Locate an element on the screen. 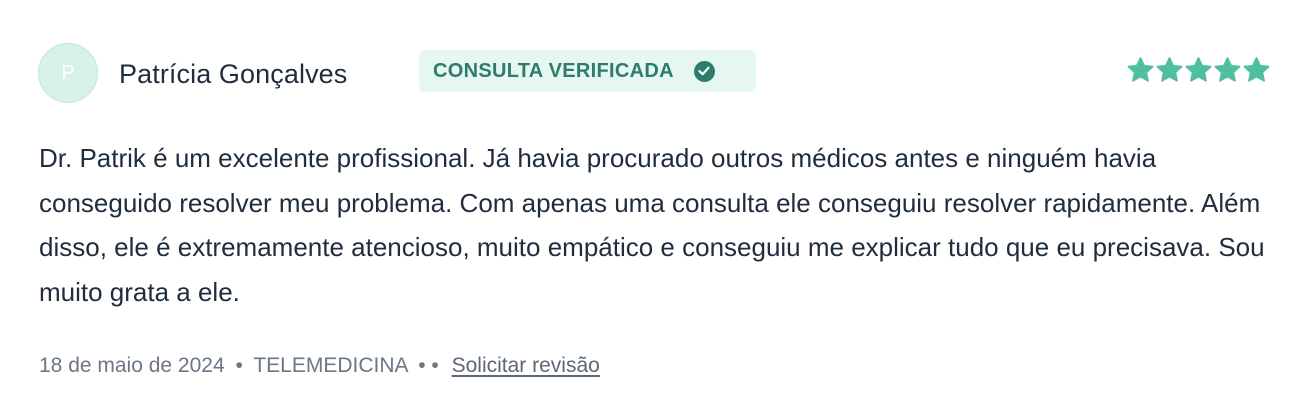  consultation-type: TELEMEDICINA is located at coordinates (330, 365).